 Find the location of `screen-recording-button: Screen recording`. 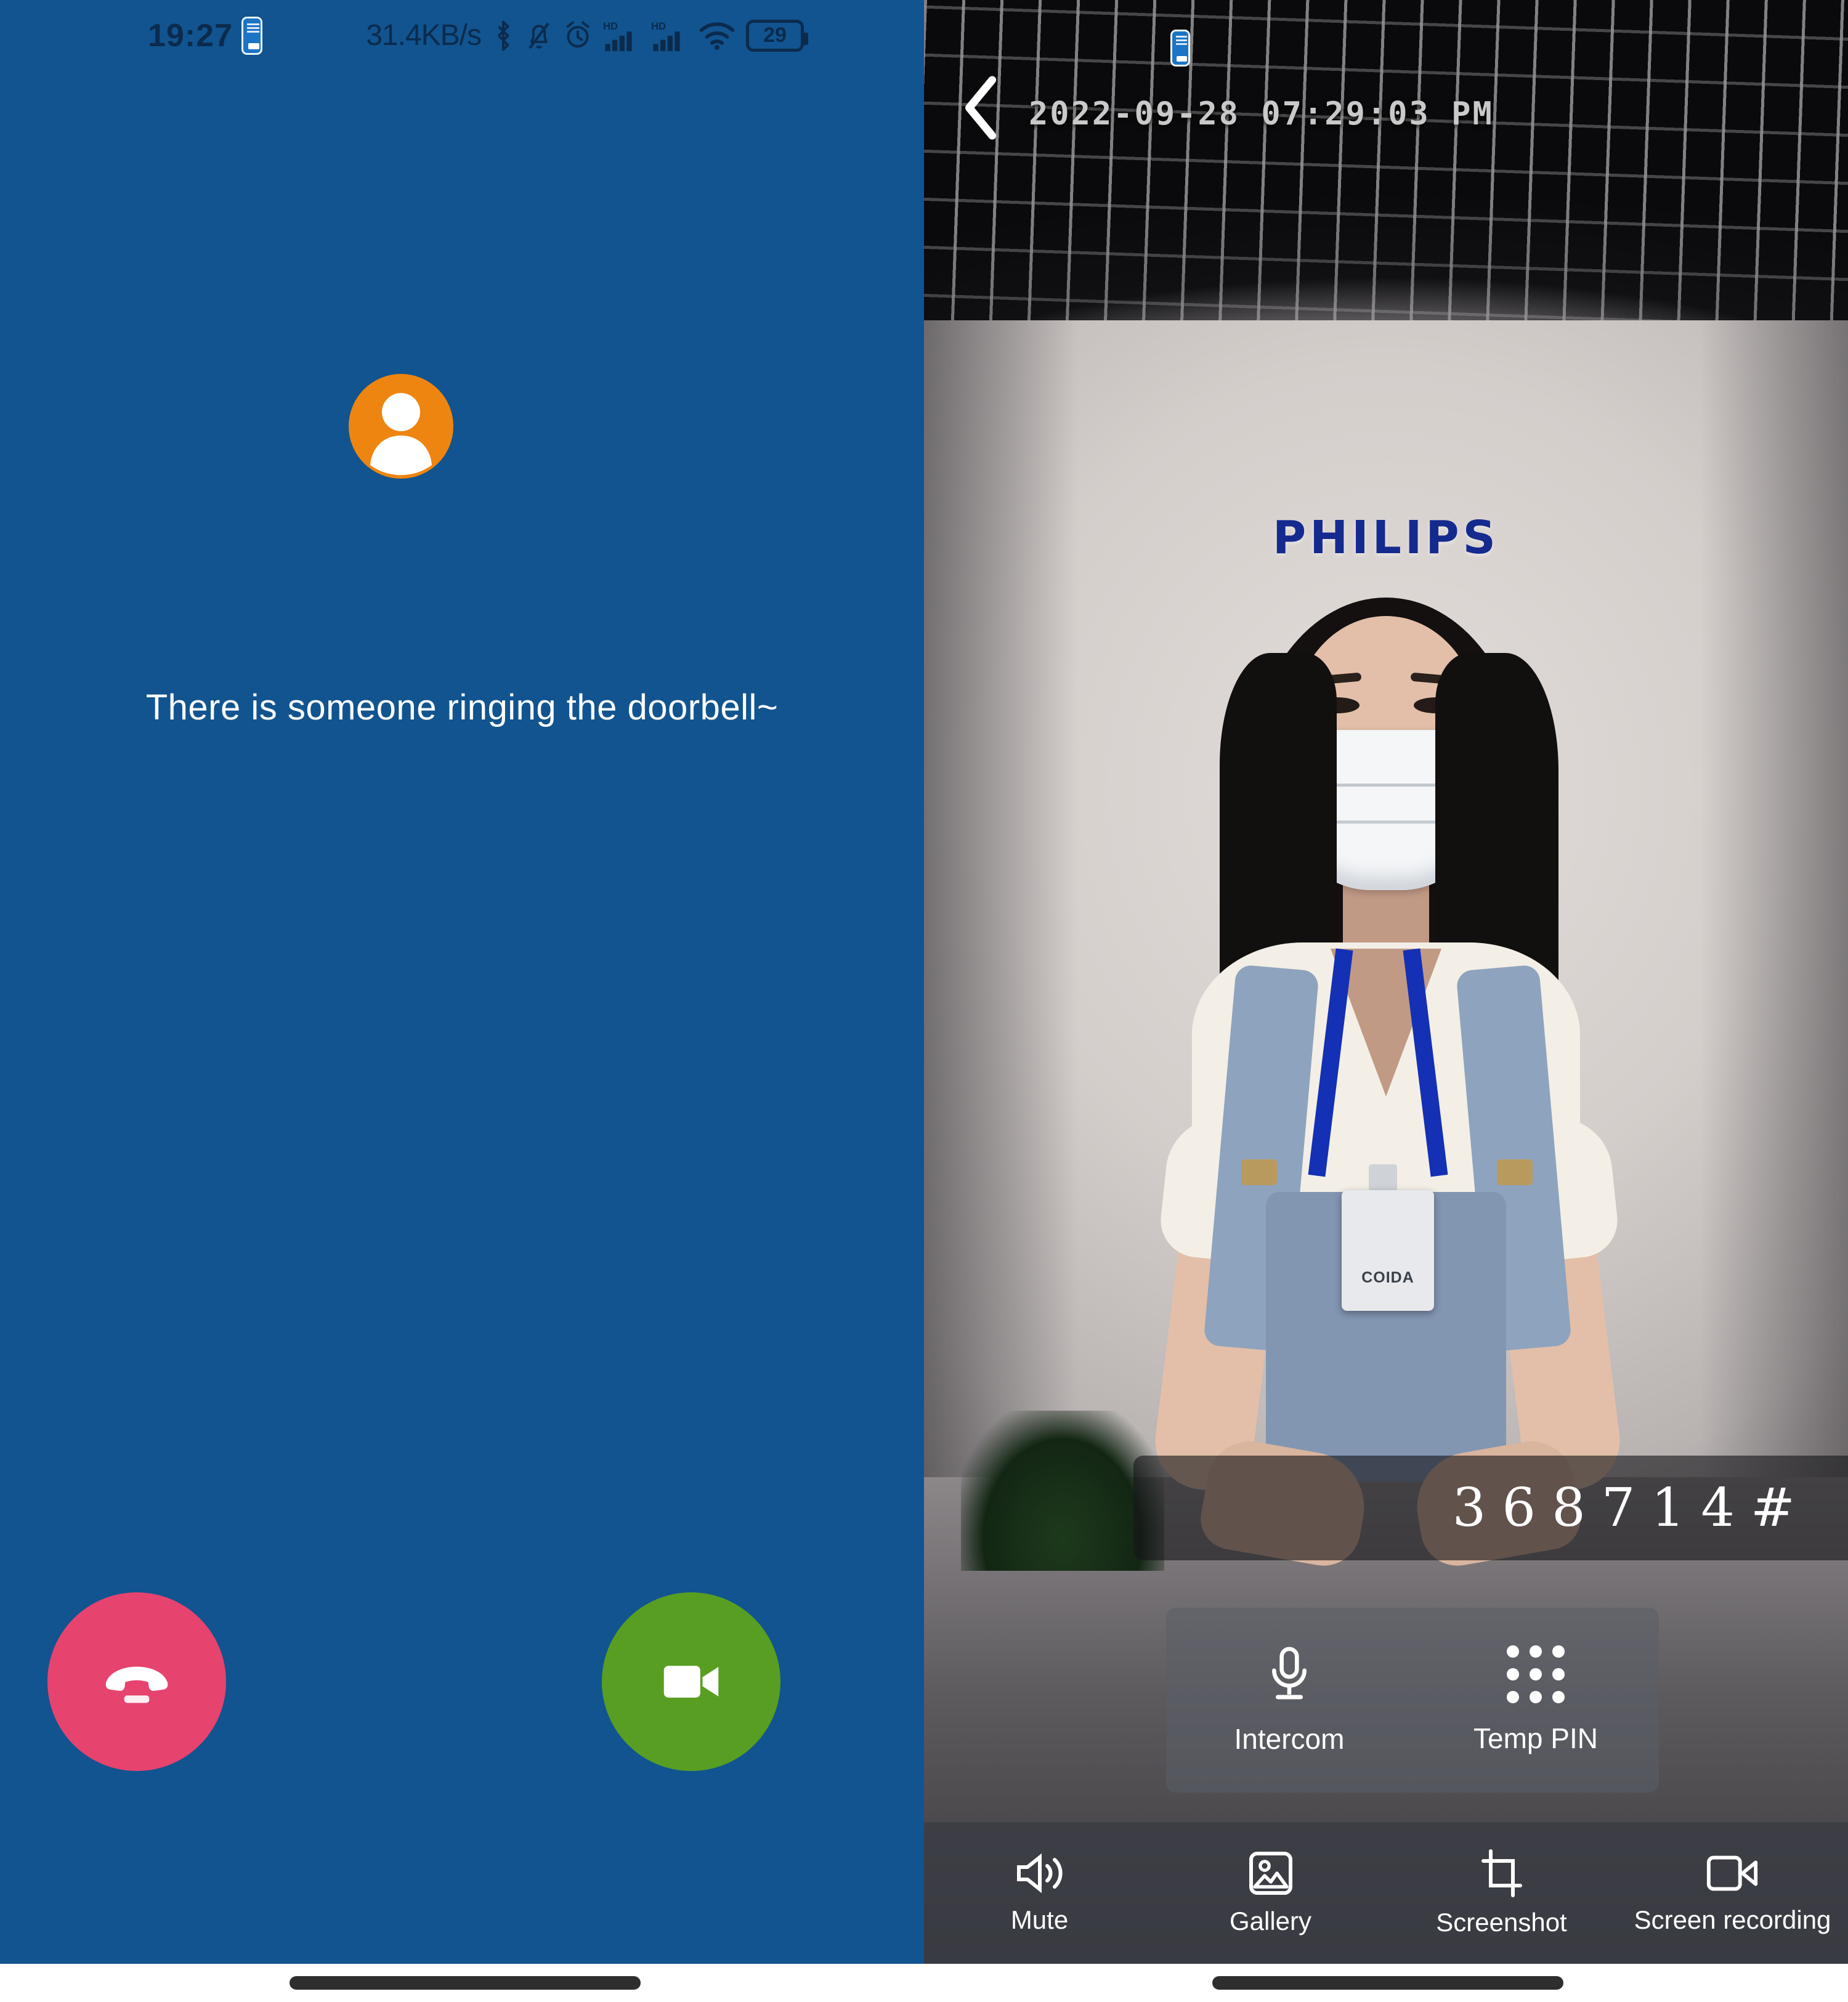

screen-recording-button: Screen recording is located at coordinates (1732, 1893).